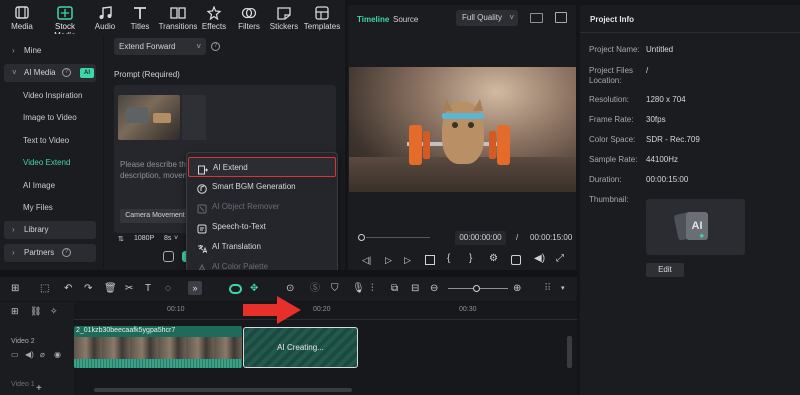 The width and height of the screenshot is (800, 395). Describe the element at coordinates (54, 311) in the screenshot. I see `track-settings-icon: ✧` at that location.